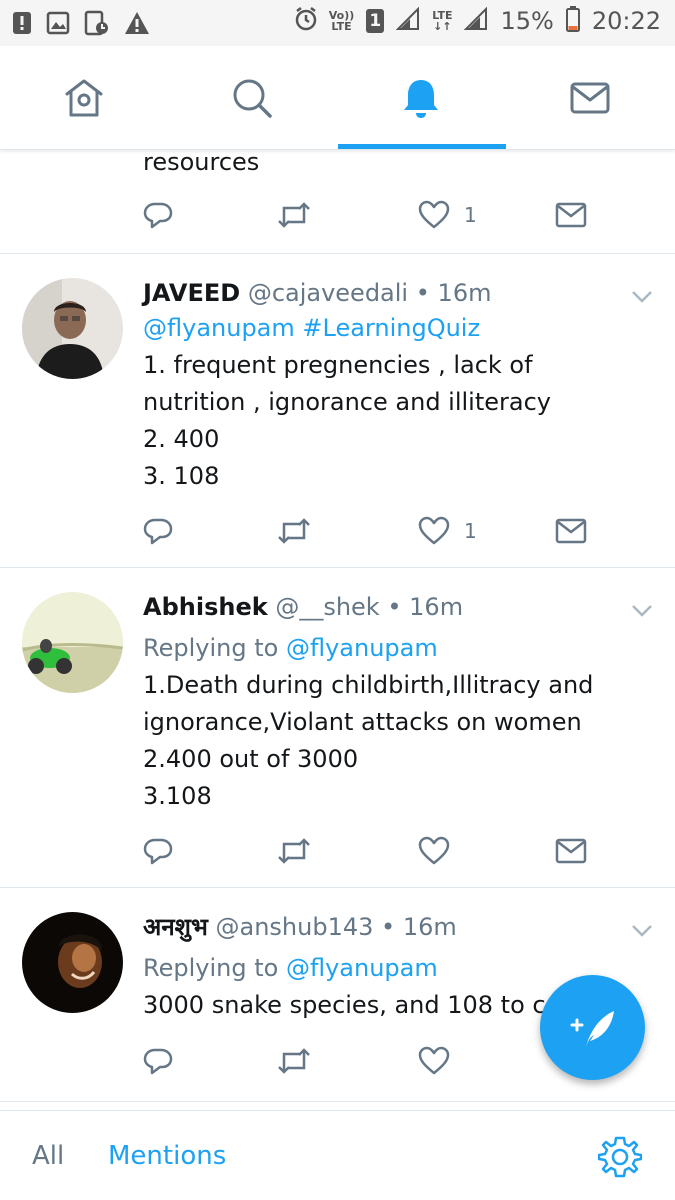 The width and height of the screenshot is (675, 1200). I want to click on tab-search, so click(252, 98).